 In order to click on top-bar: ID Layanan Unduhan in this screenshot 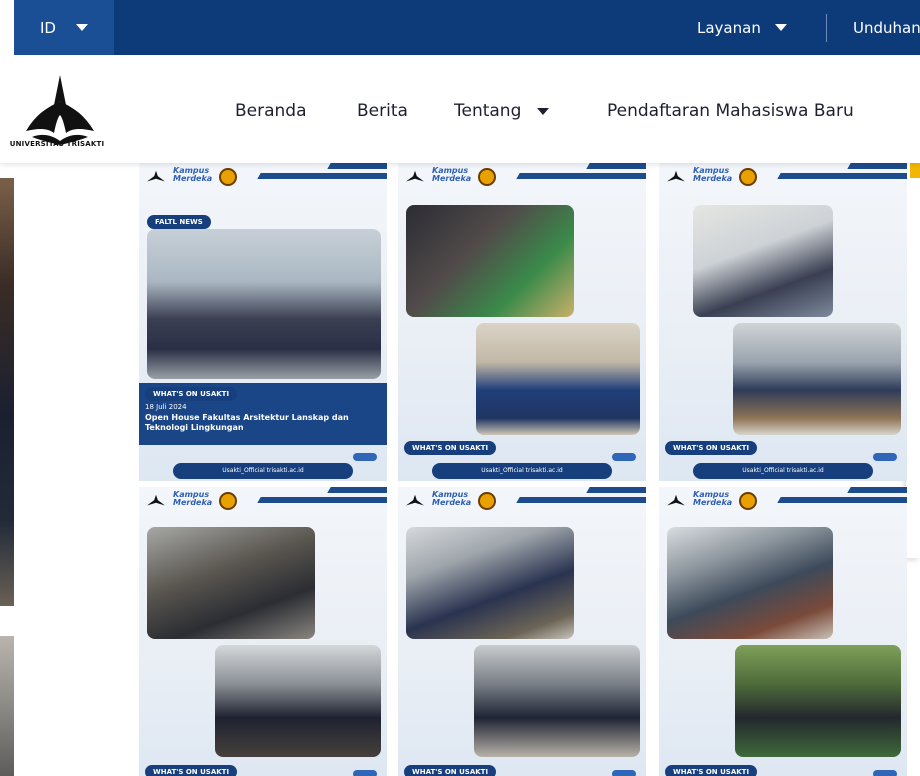, I will do `click(467, 27)`.